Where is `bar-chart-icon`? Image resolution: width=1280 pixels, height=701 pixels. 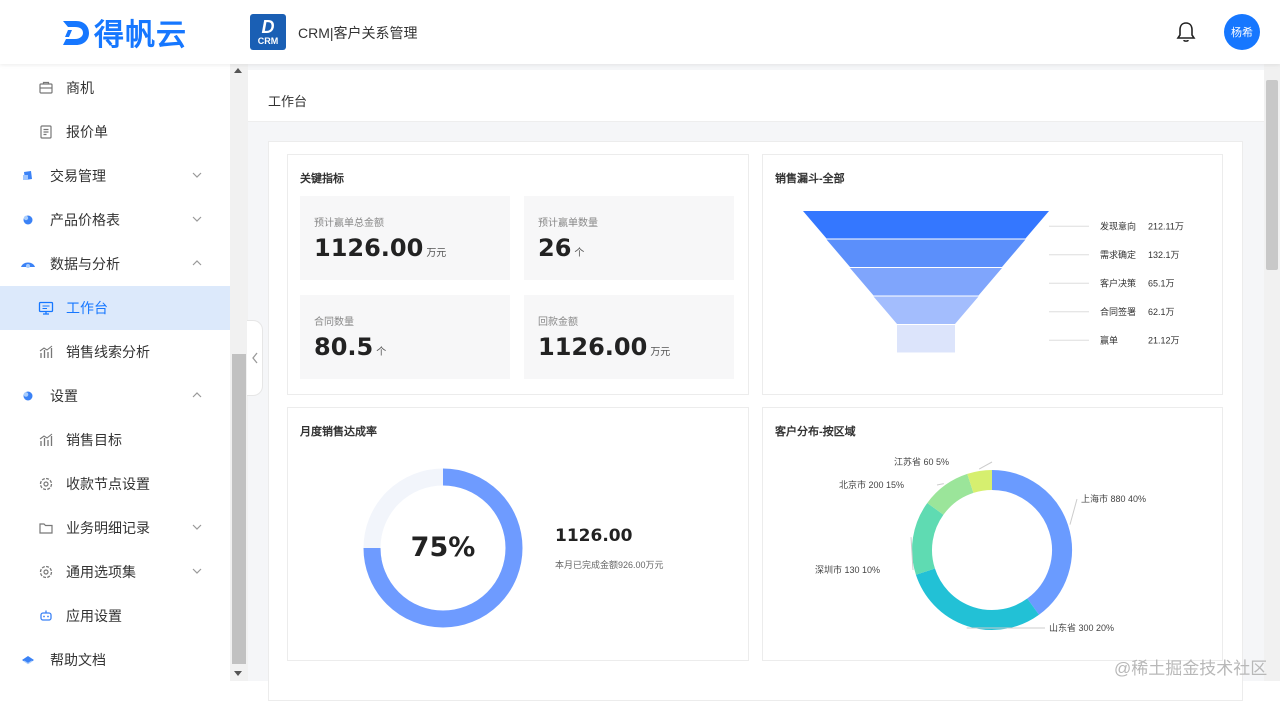
bar-chart-icon is located at coordinates (46, 352).